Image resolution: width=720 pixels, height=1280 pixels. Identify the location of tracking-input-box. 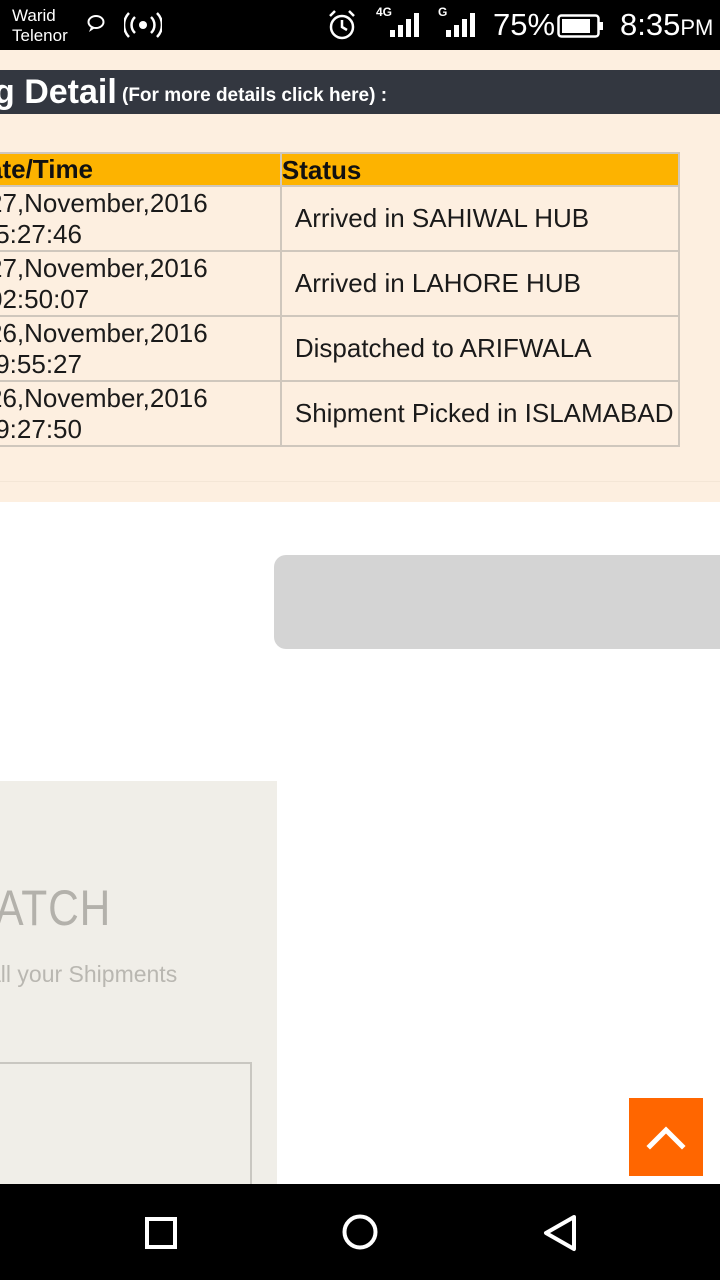
(126, 1123).